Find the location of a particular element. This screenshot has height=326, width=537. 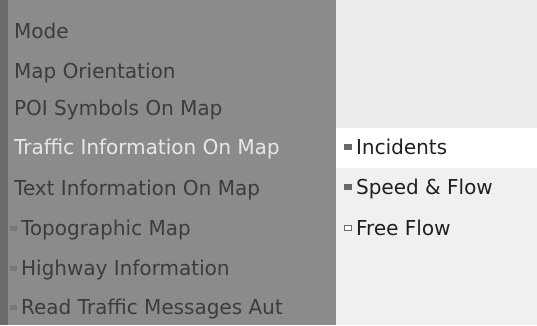

menu-item-label: Traffic Information On Map is located at coordinates (147, 147).